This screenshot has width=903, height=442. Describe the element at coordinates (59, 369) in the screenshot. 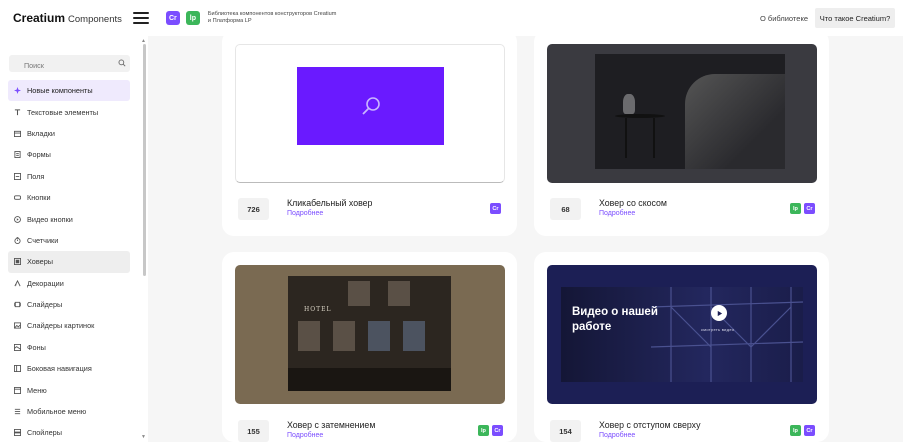

I see `sidebar-item-label: Боковая навигация` at that location.